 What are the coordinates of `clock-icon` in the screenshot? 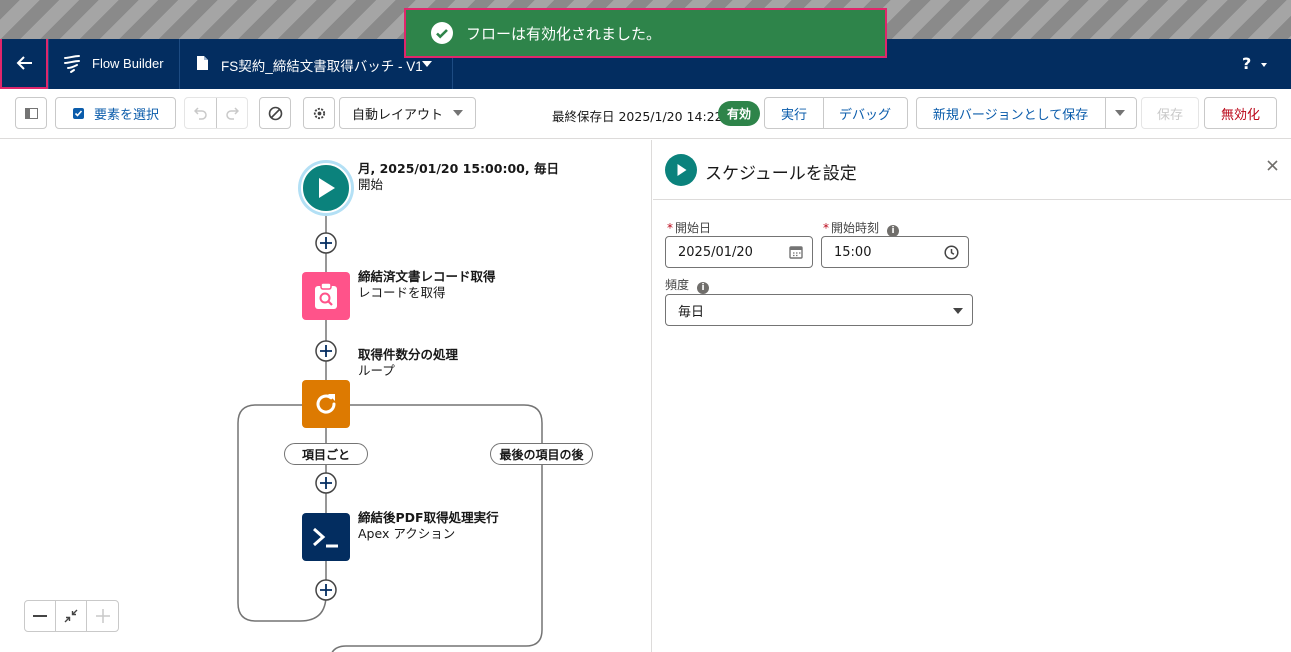 It's located at (951, 252).